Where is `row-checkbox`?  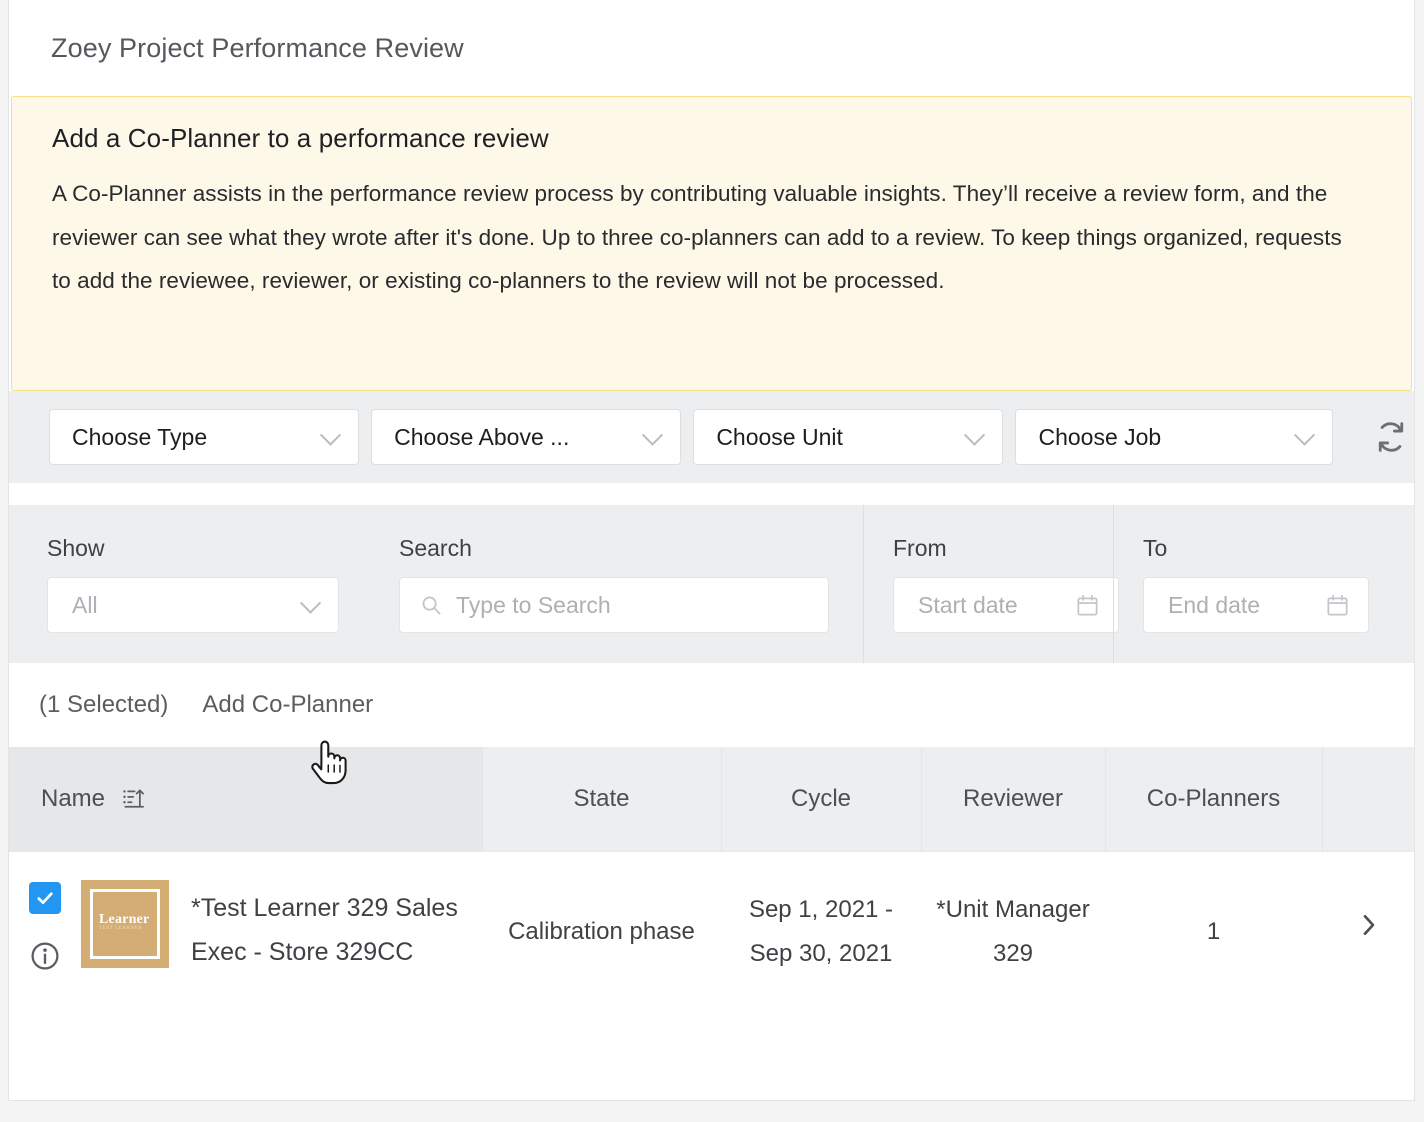 row-checkbox is located at coordinates (45, 897).